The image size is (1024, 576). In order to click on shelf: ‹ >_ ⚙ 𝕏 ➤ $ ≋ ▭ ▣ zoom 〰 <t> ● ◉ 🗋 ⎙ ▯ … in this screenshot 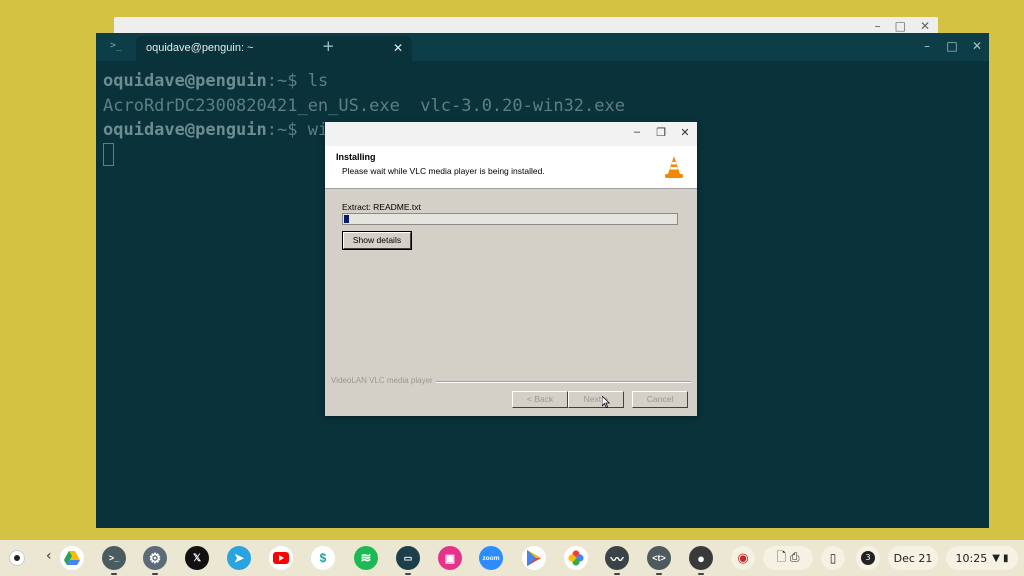, I will do `click(512, 558)`.